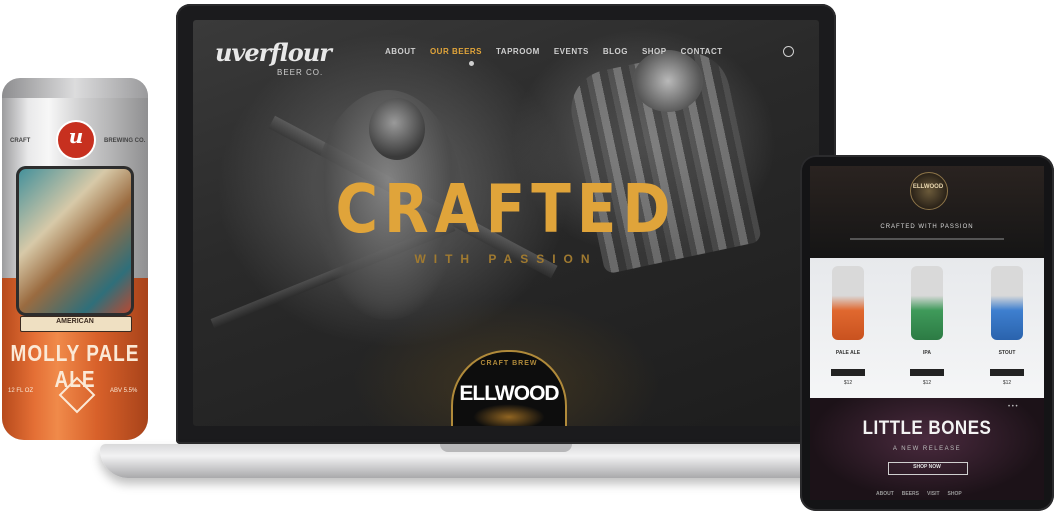 Image resolution: width=1058 pixels, height=516 pixels. Describe the element at coordinates (955, 494) in the screenshot. I see `footer-link: SHOP` at that location.